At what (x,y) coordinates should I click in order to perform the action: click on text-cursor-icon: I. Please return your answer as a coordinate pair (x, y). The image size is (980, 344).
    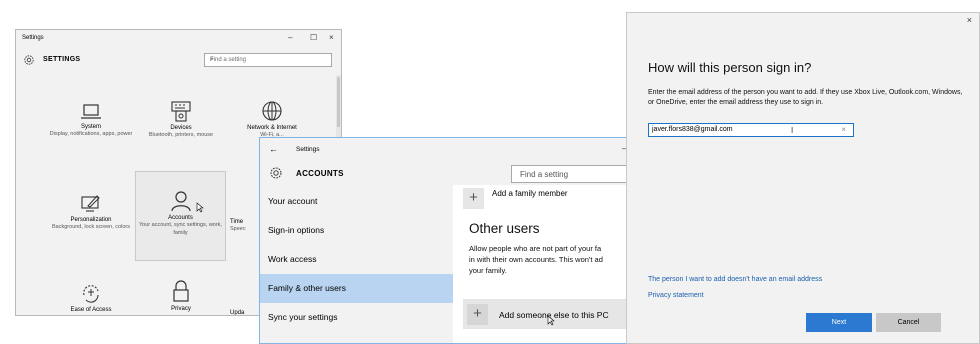
    Looking at the image, I should click on (792, 130).